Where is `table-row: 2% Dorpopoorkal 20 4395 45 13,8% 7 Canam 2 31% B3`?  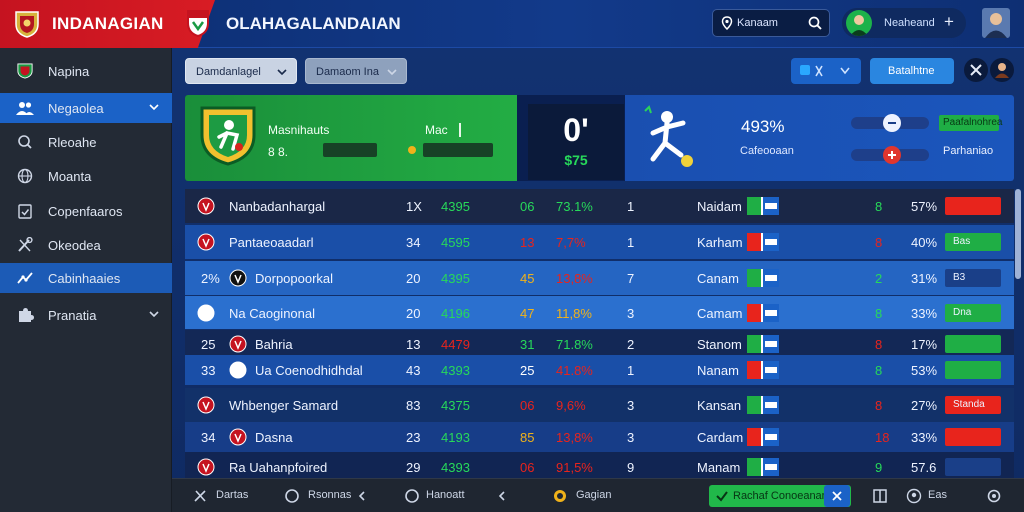
table-row: 2% Dorpopoorkal 20 4395 45 13,8% 7 Canam 2 31% B3 is located at coordinates (599, 278).